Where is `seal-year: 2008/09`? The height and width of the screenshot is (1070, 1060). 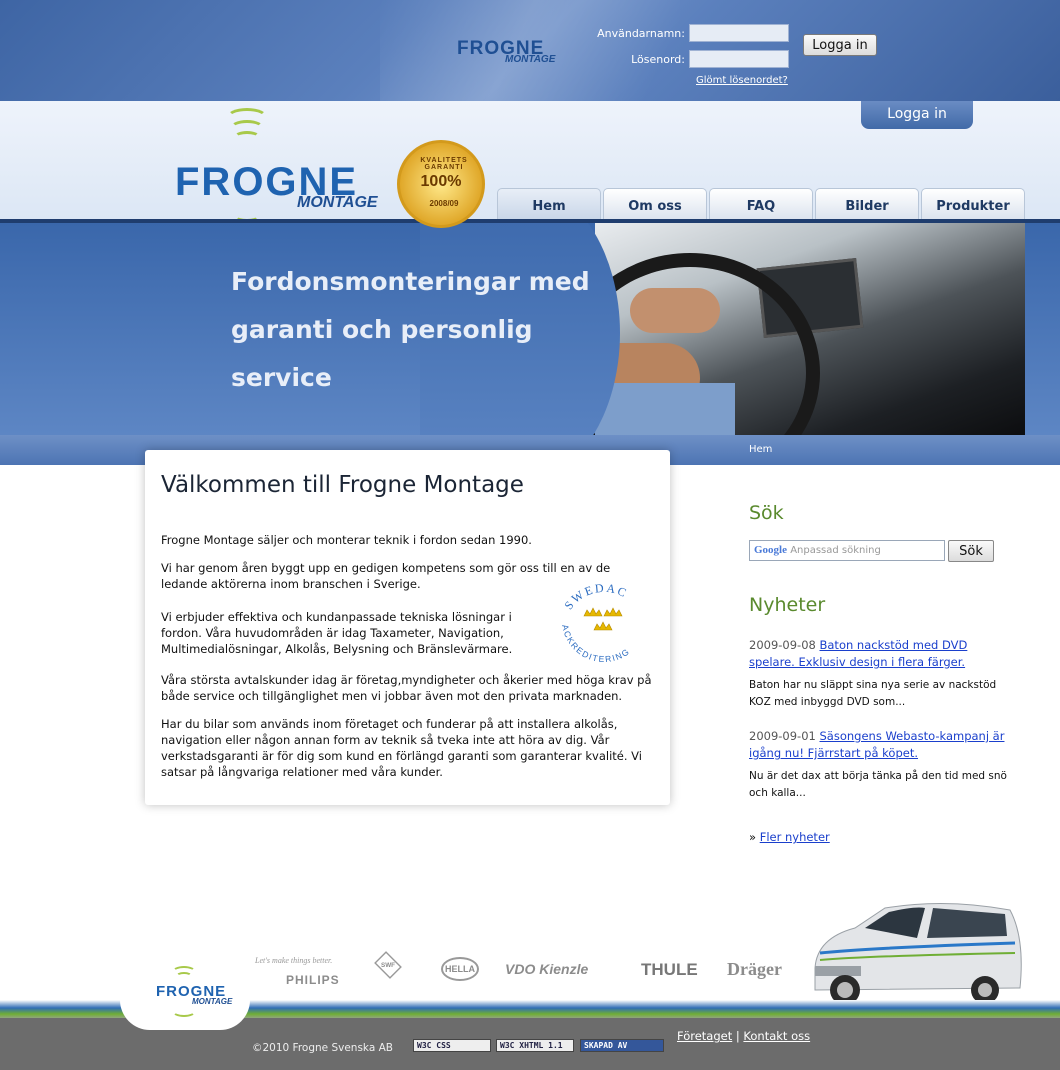 seal-year: 2008/09 is located at coordinates (444, 203).